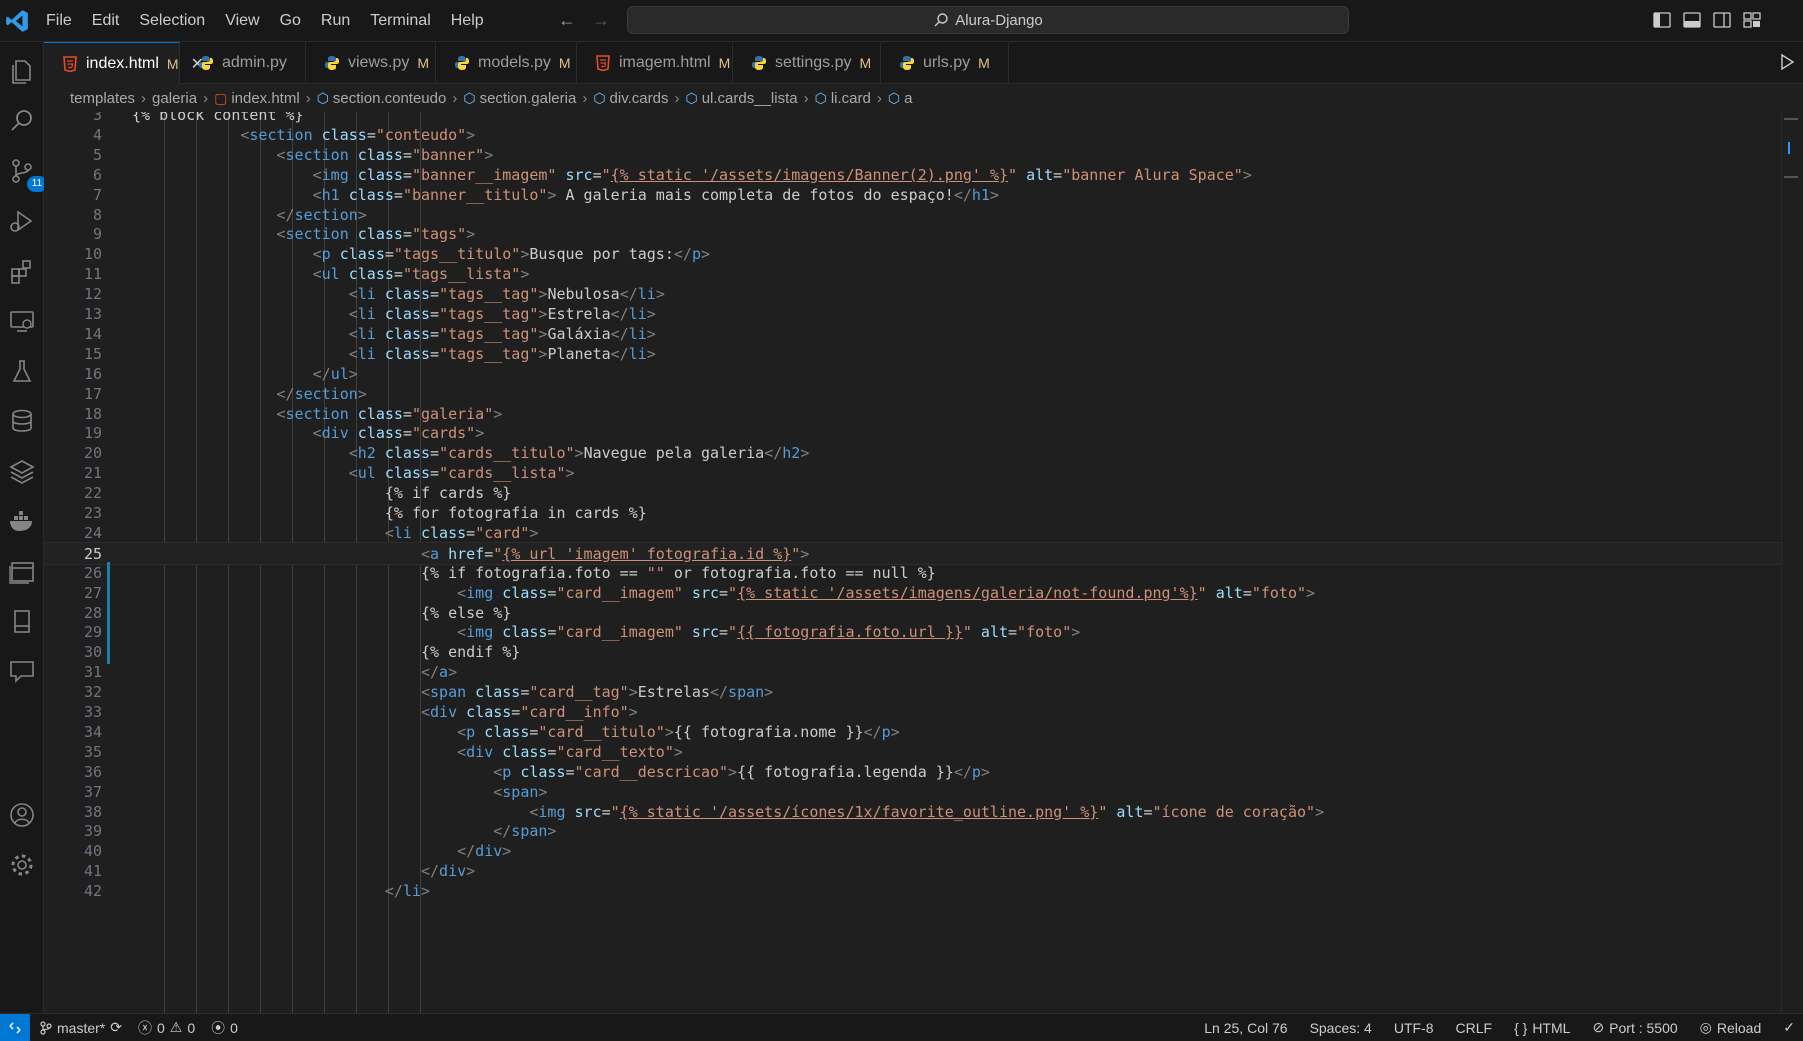 This screenshot has height=1041, width=1803. I want to click on book-icon, so click(22, 621).